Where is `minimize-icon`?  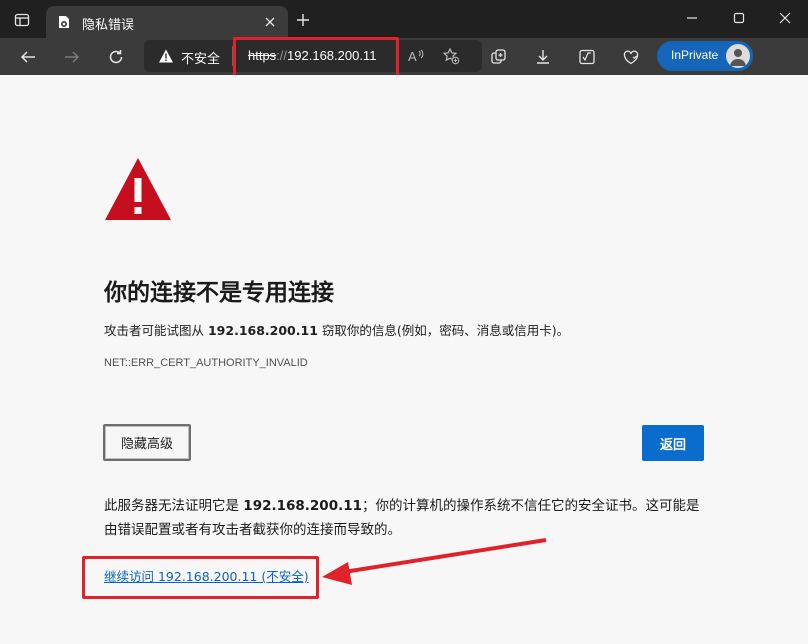 minimize-icon is located at coordinates (692, 18).